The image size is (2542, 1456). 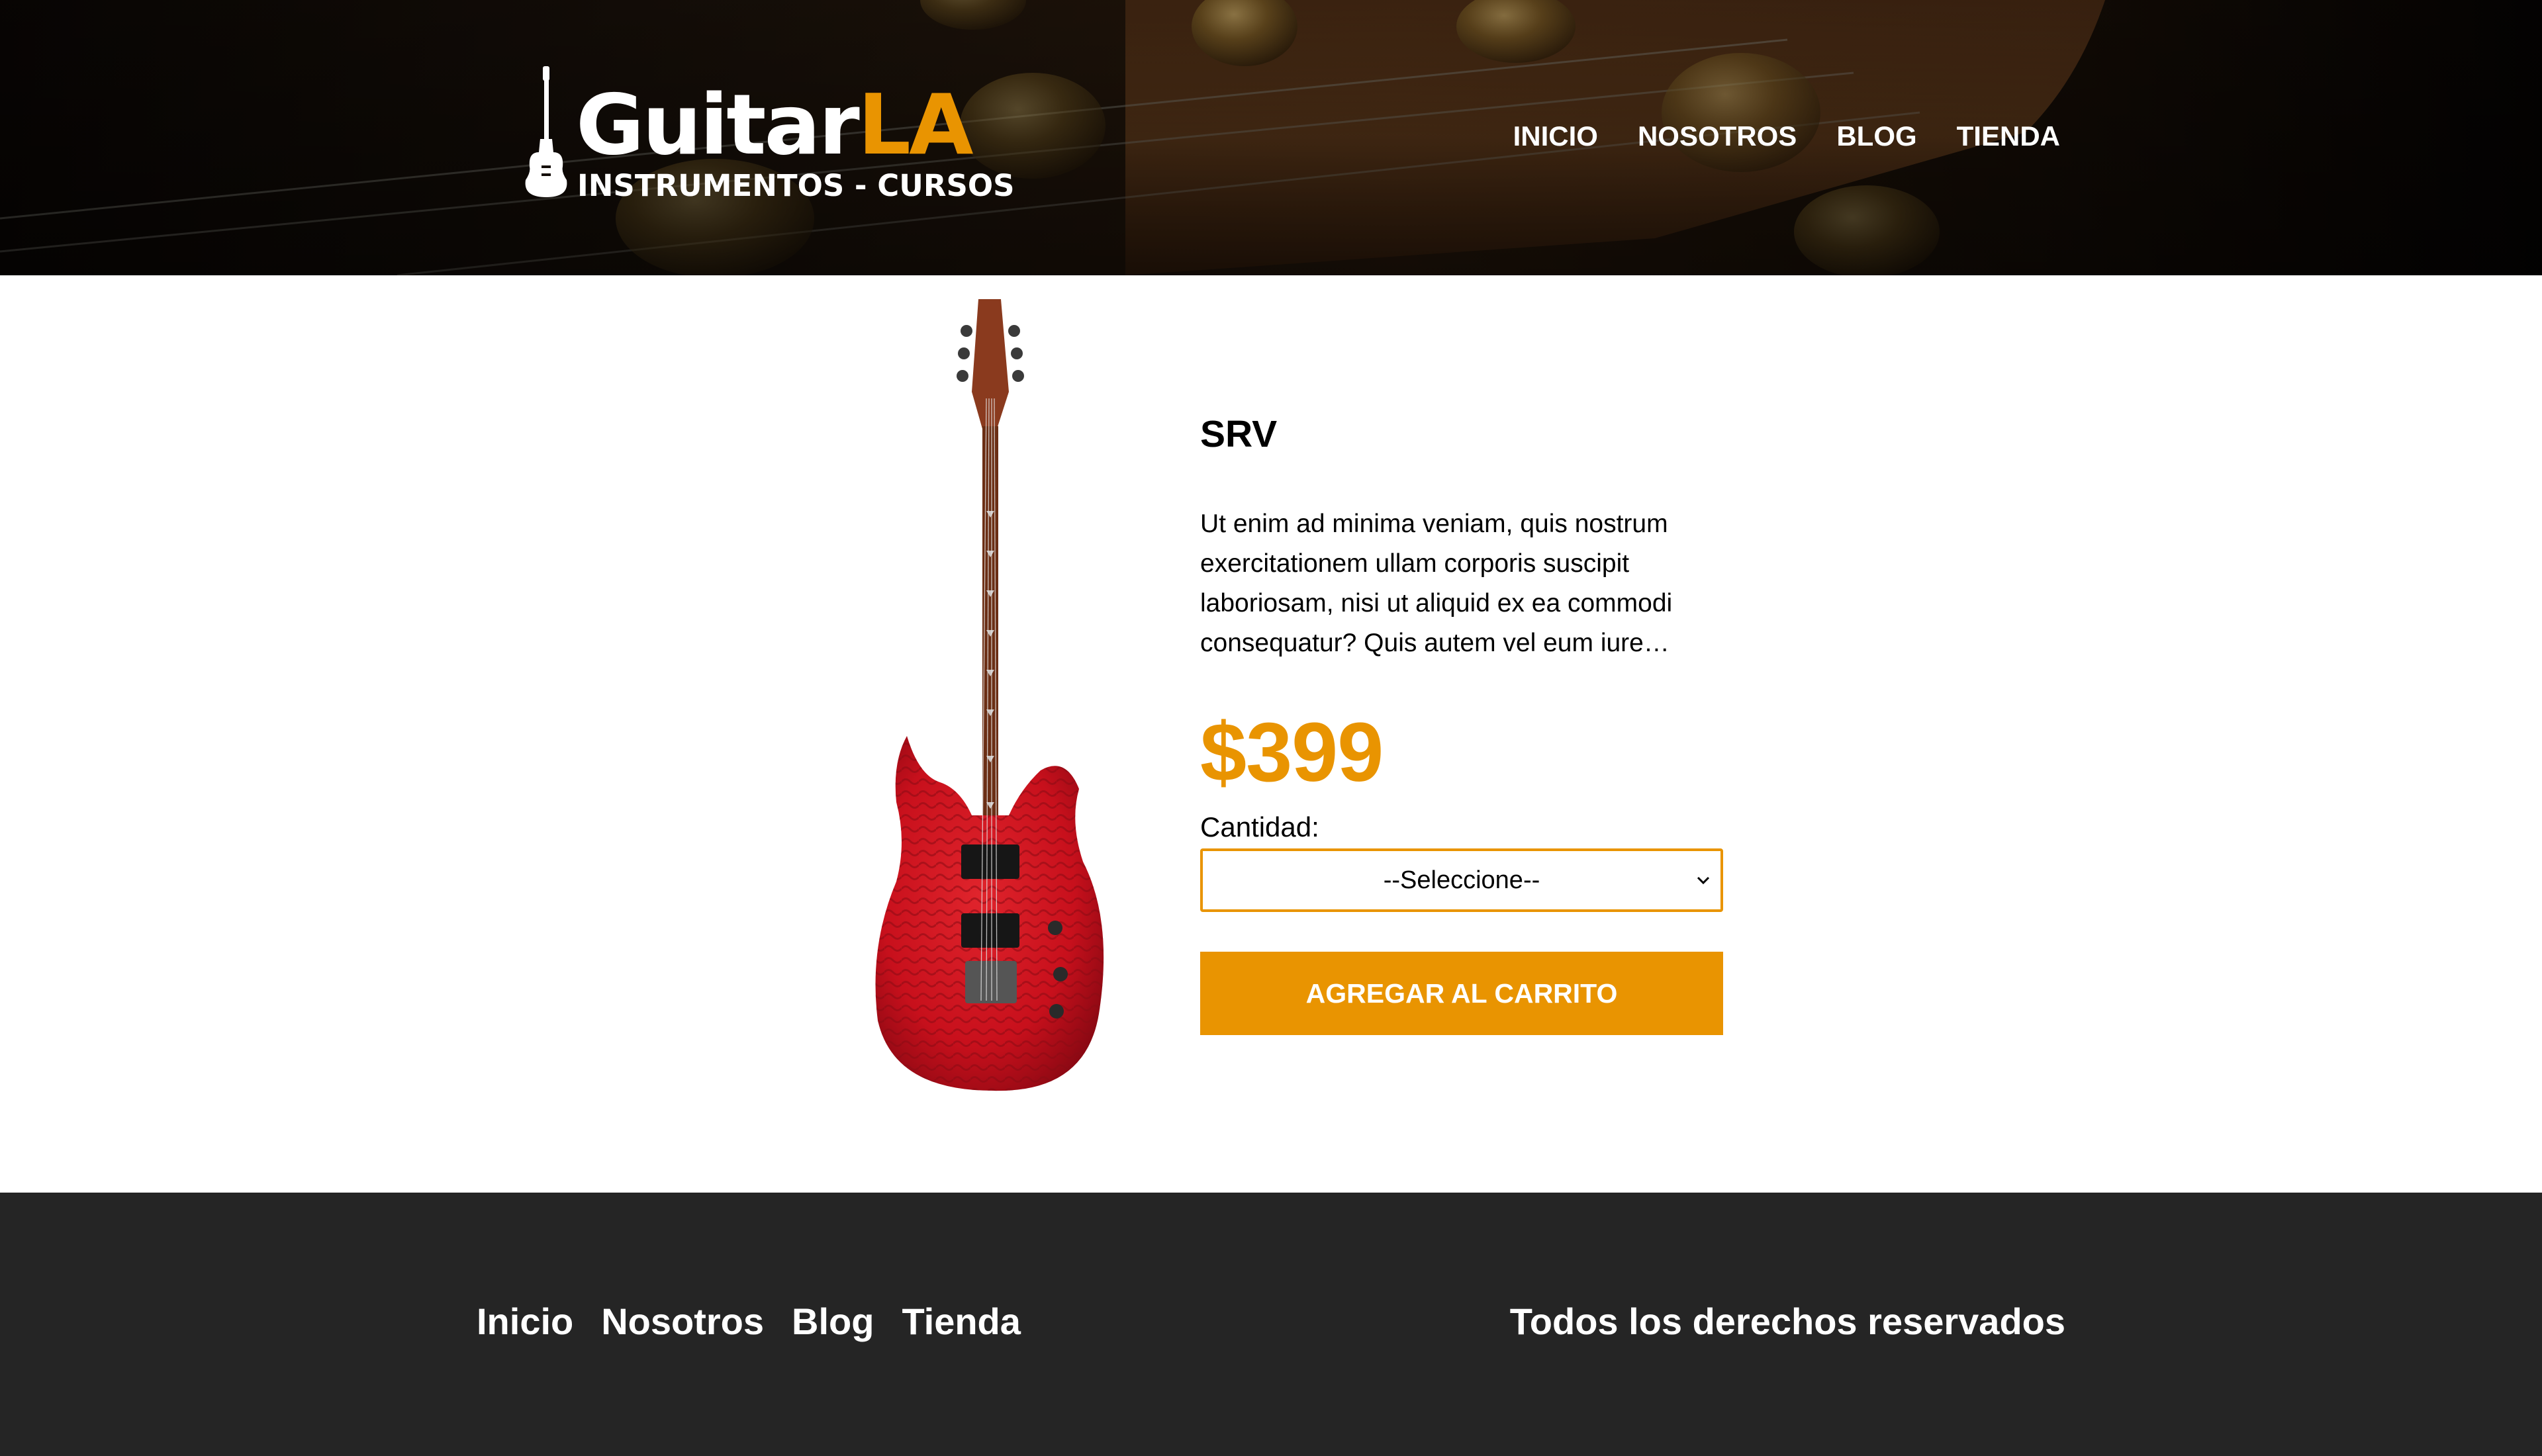 I want to click on logo-brand-main: Guitar, so click(x=718, y=124).